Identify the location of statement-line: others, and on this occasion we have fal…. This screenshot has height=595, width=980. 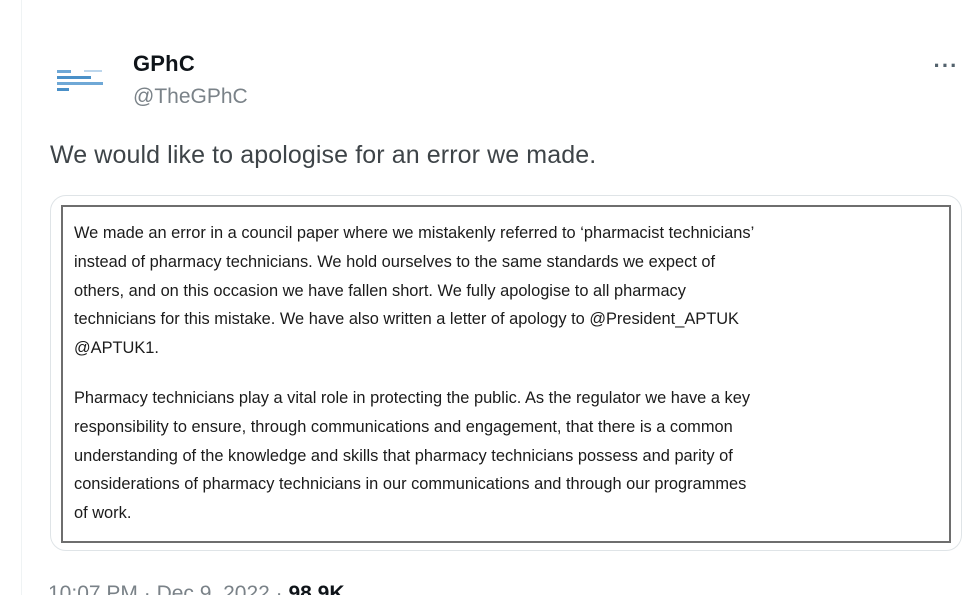
(380, 290).